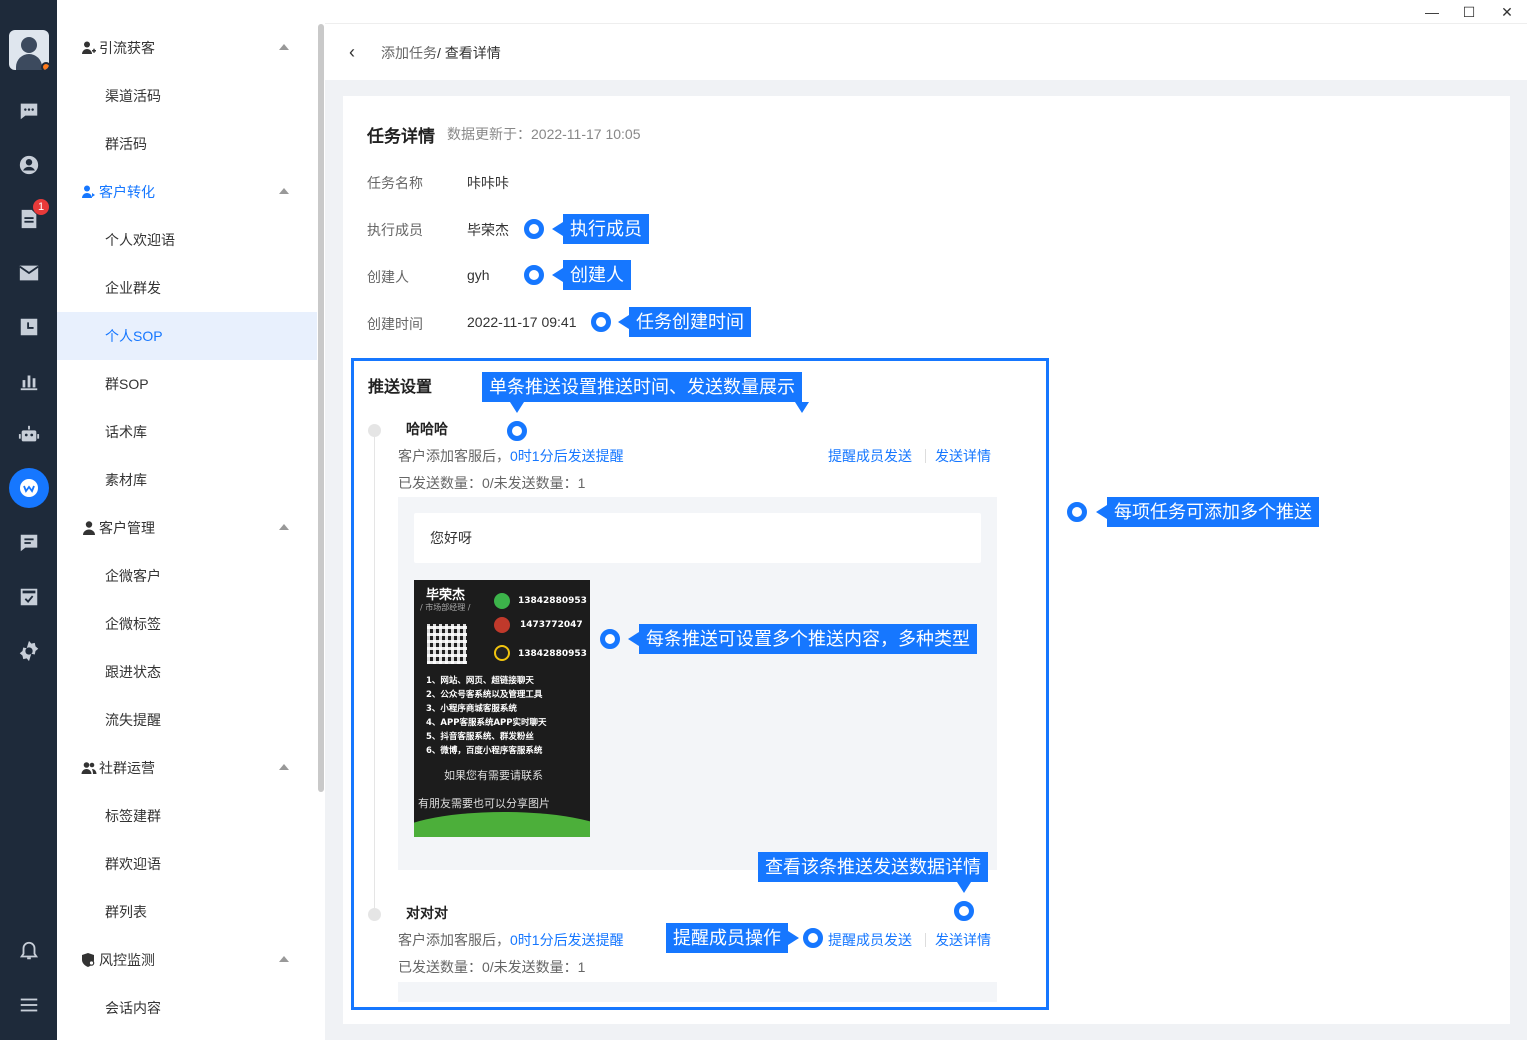  Describe the element at coordinates (187, 240) in the screenshot. I see `sidebar-item-welcome: 个人欢迎语` at that location.